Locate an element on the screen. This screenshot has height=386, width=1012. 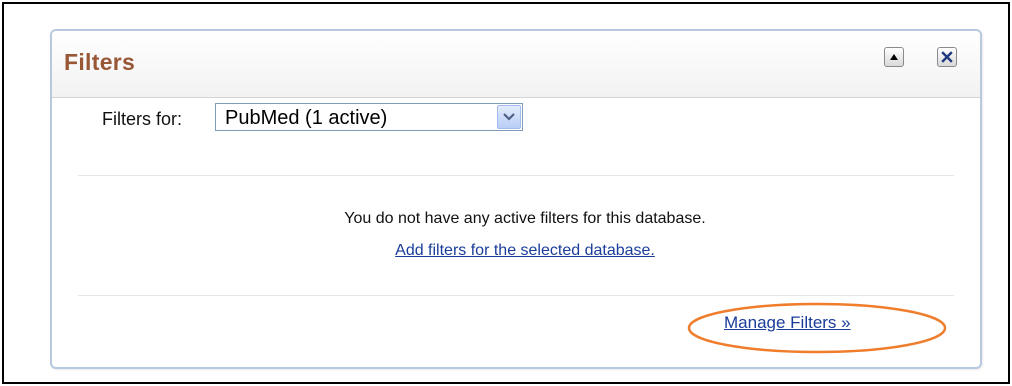
collapse-button is located at coordinates (894, 57).